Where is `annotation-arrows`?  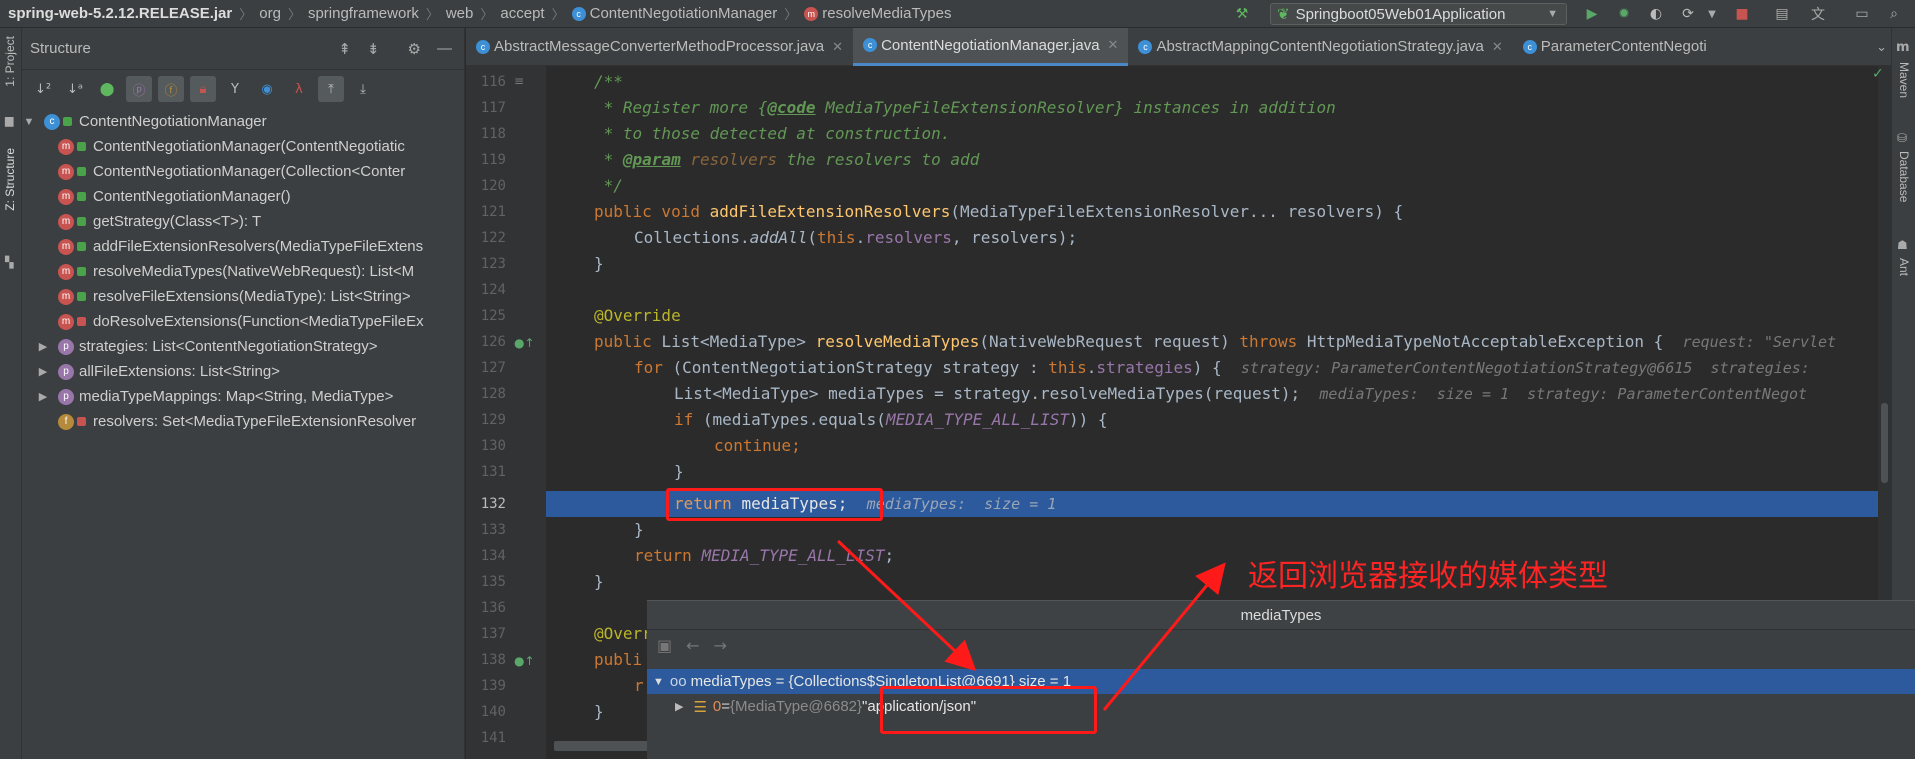
annotation-arrows is located at coordinates (1031, 625).